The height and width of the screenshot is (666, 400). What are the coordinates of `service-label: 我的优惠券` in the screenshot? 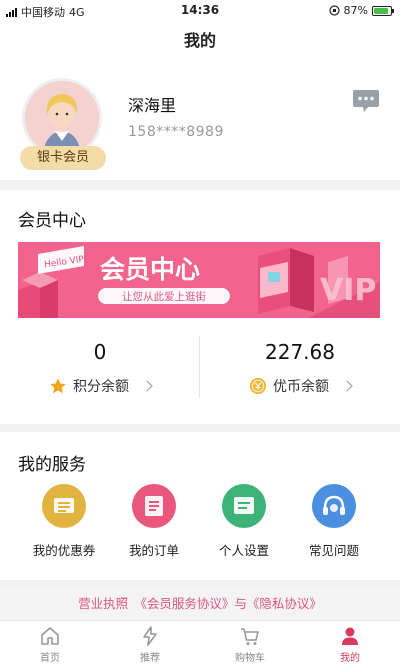 It's located at (64, 550).